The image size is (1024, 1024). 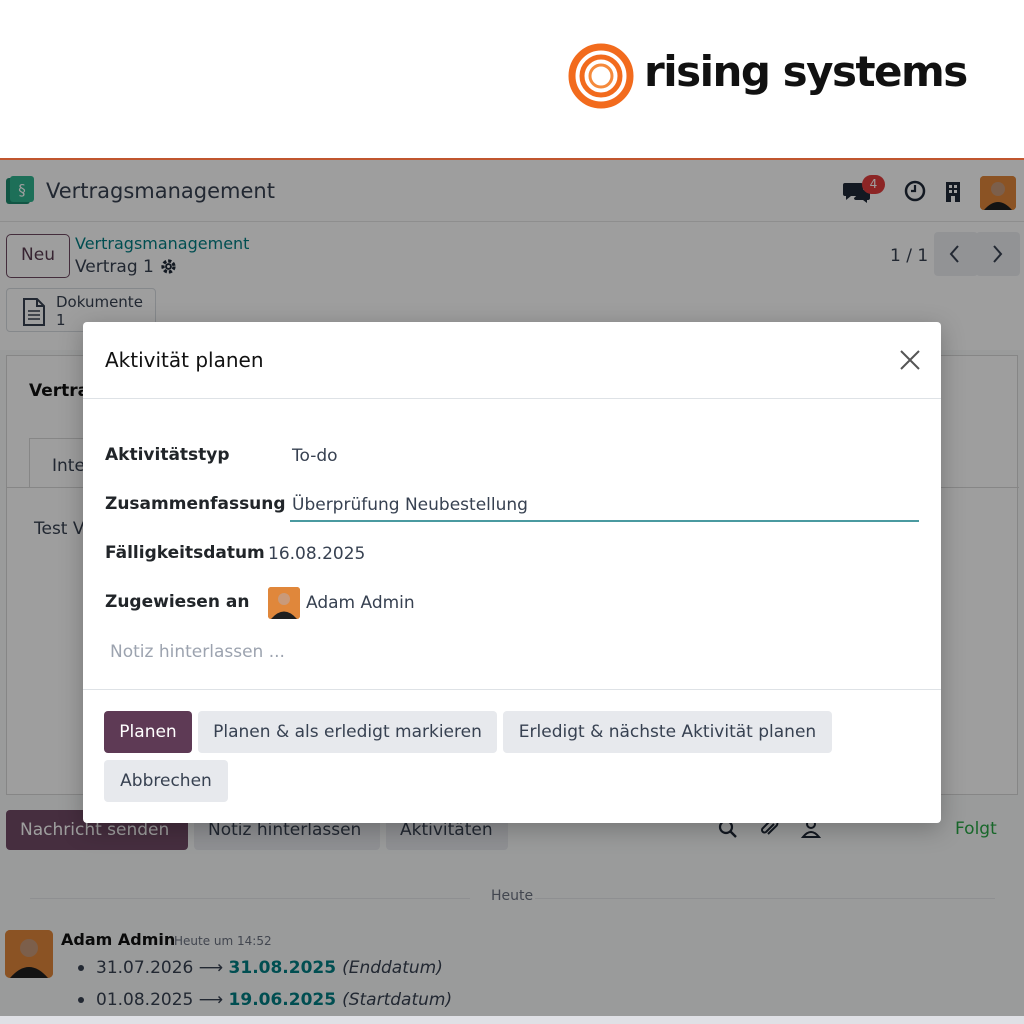 What do you see at coordinates (184, 360) in the screenshot?
I see `dialog-title: Aktivität planen` at bounding box center [184, 360].